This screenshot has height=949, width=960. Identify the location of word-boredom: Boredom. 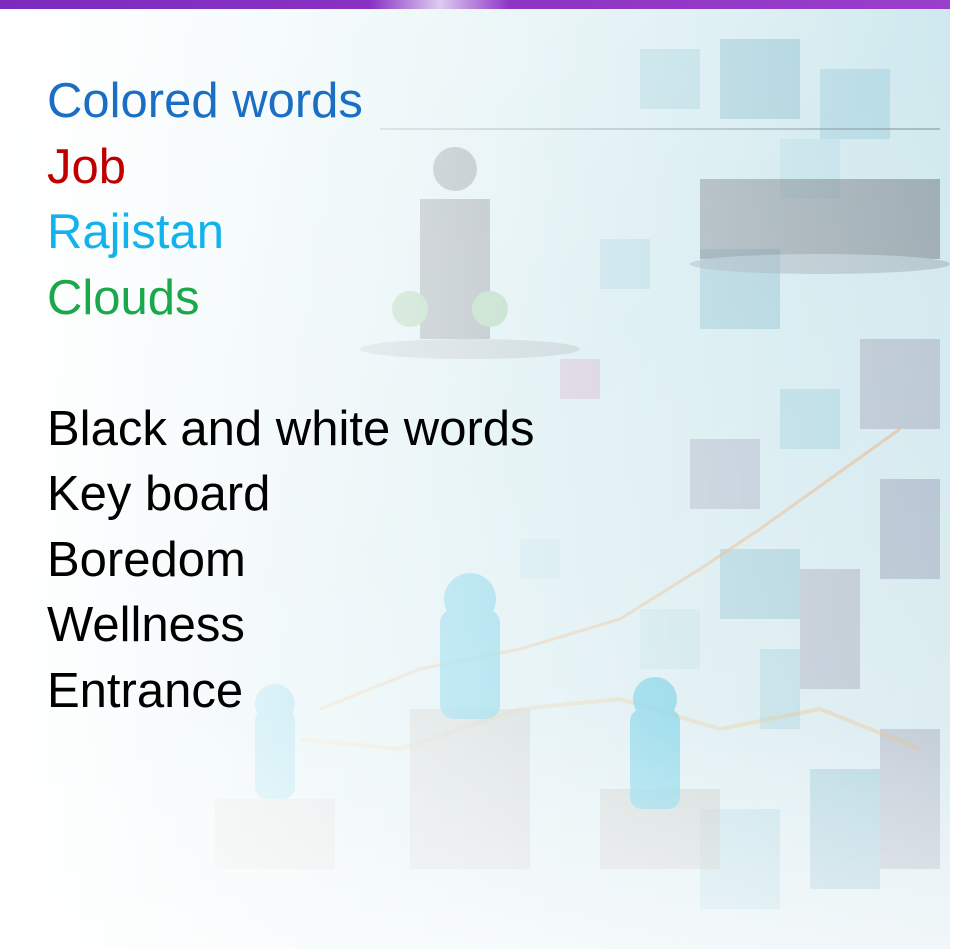
(146, 559).